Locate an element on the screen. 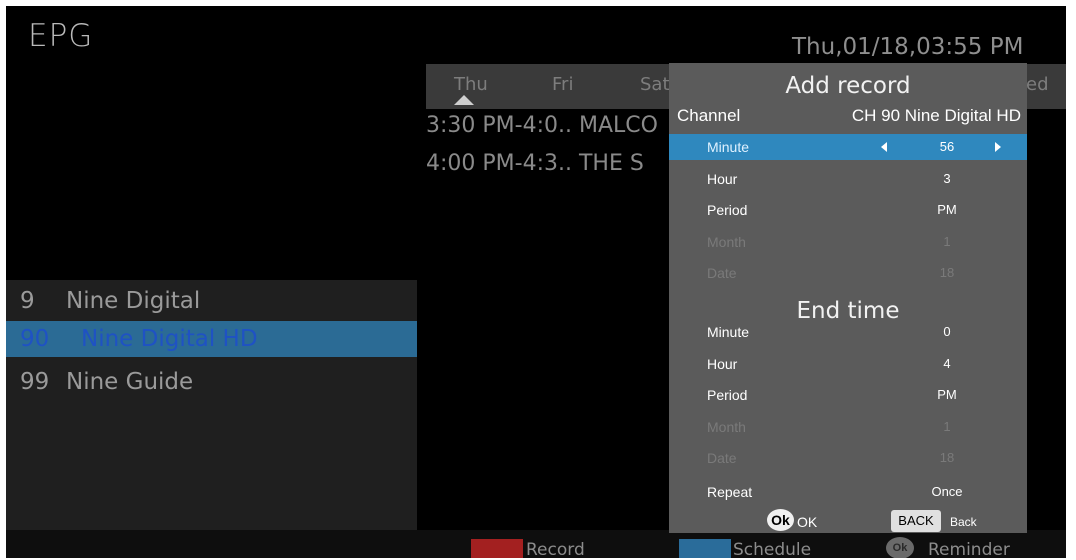 The image size is (1076, 560). start-hour-field: Hour 3 is located at coordinates (848, 178).